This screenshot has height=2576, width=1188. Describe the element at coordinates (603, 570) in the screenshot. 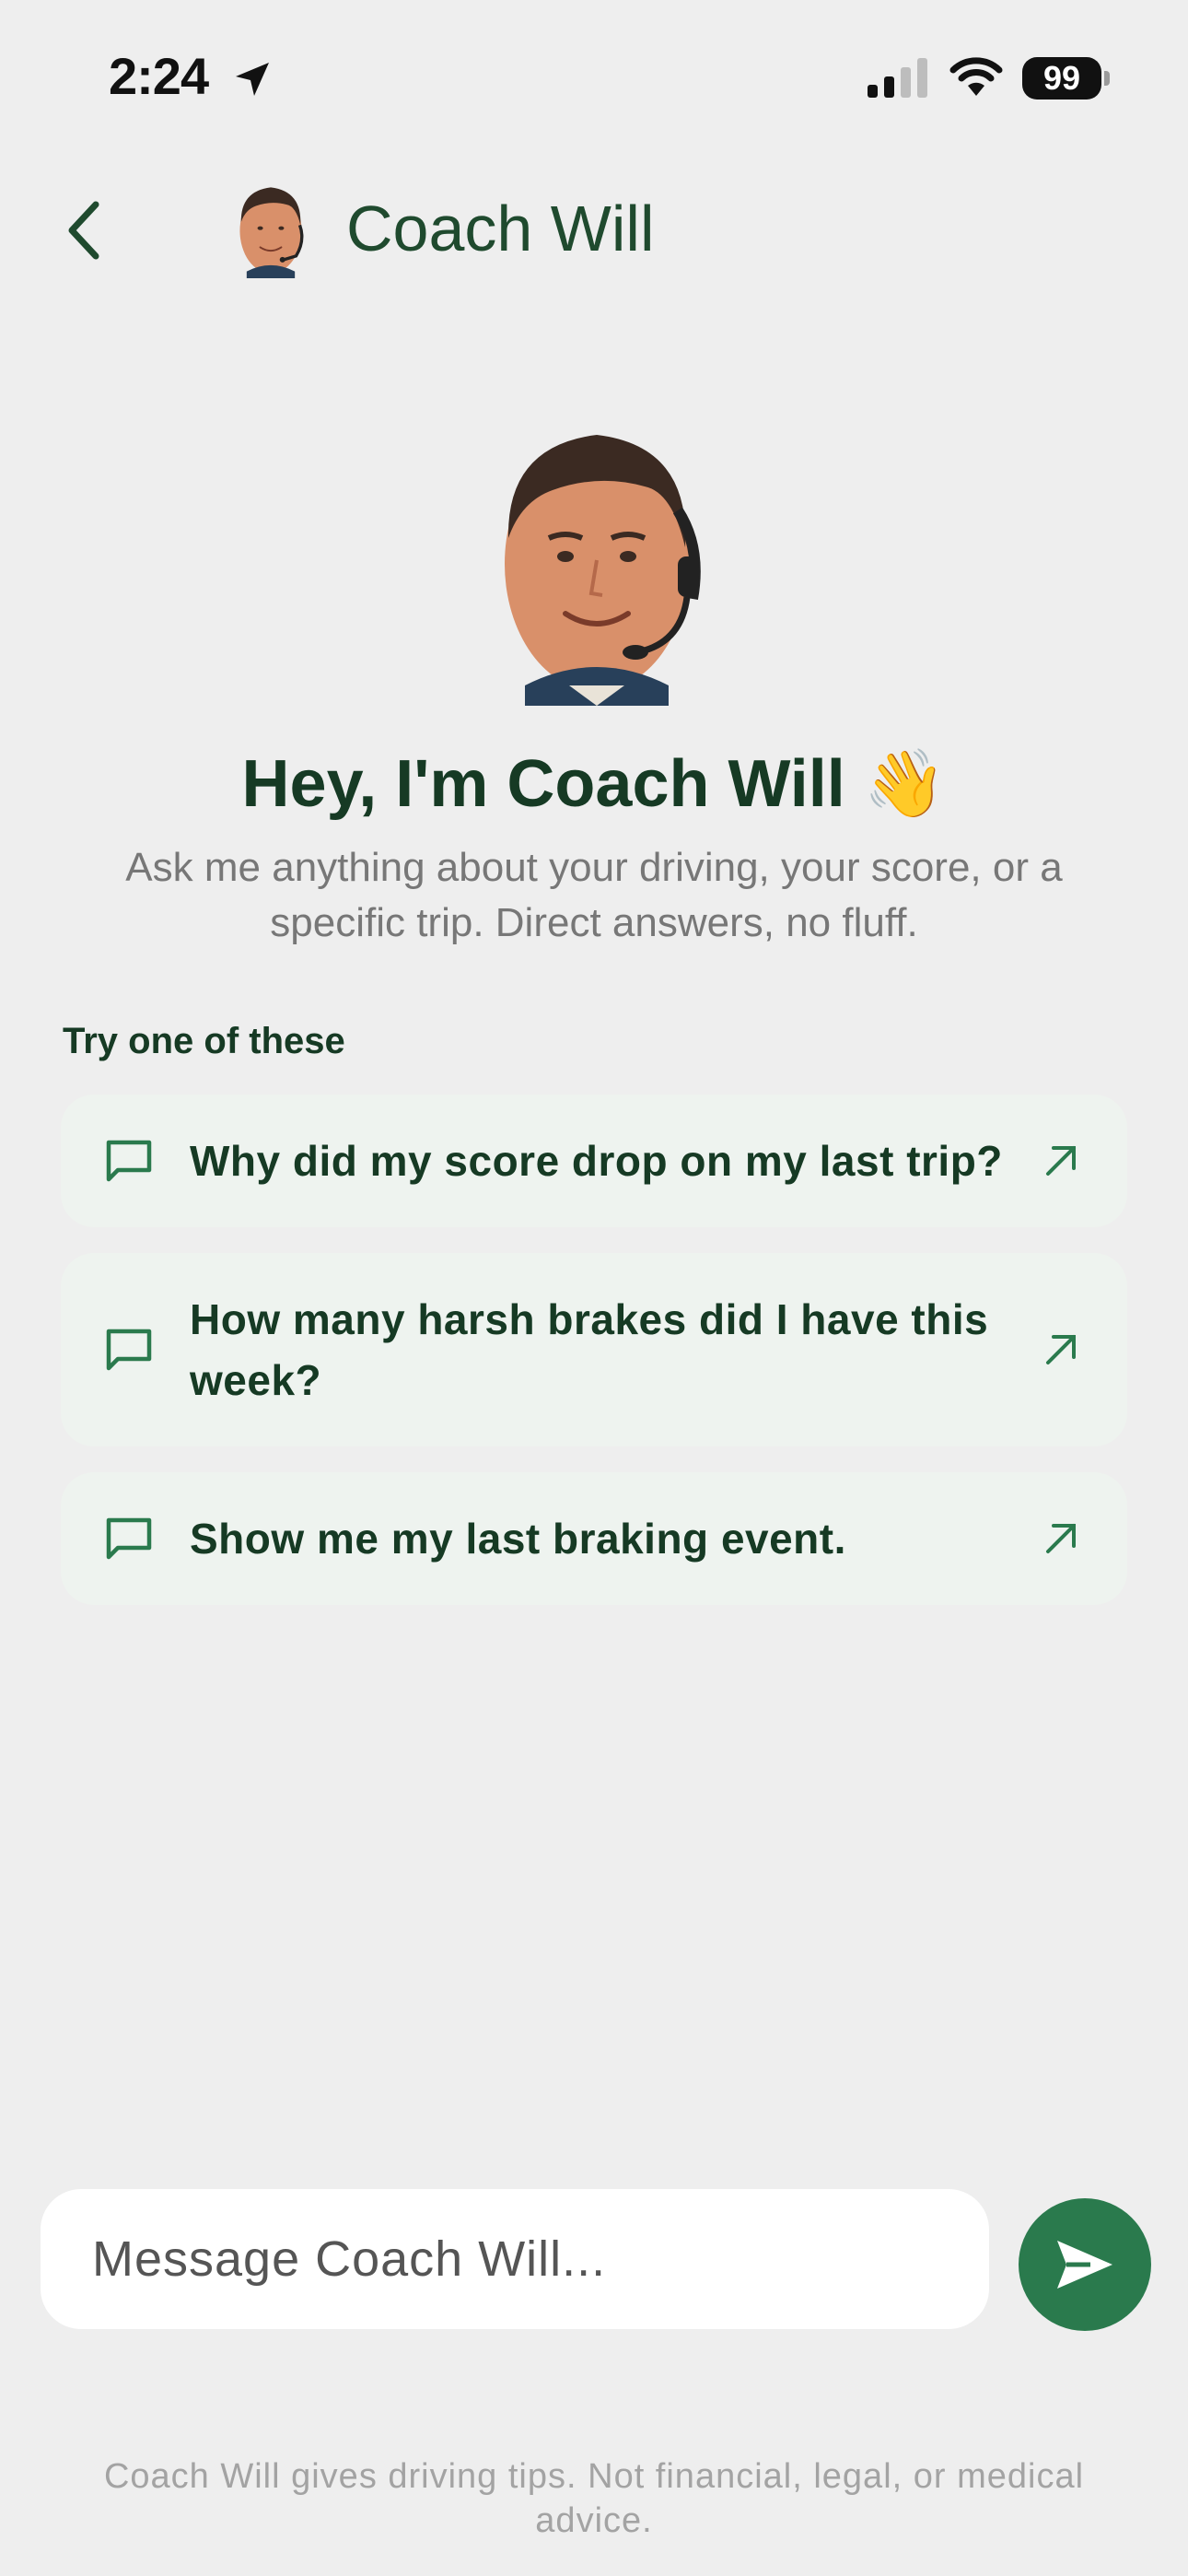

I see `coach-avatar` at that location.